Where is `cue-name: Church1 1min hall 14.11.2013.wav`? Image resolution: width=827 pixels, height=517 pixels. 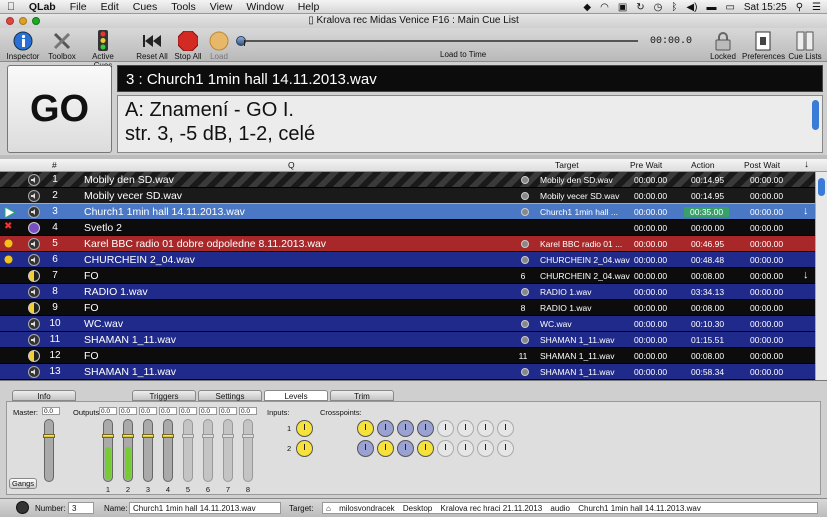 cue-name: Church1 1min hall 14.11.2013.wav is located at coordinates (164, 212).